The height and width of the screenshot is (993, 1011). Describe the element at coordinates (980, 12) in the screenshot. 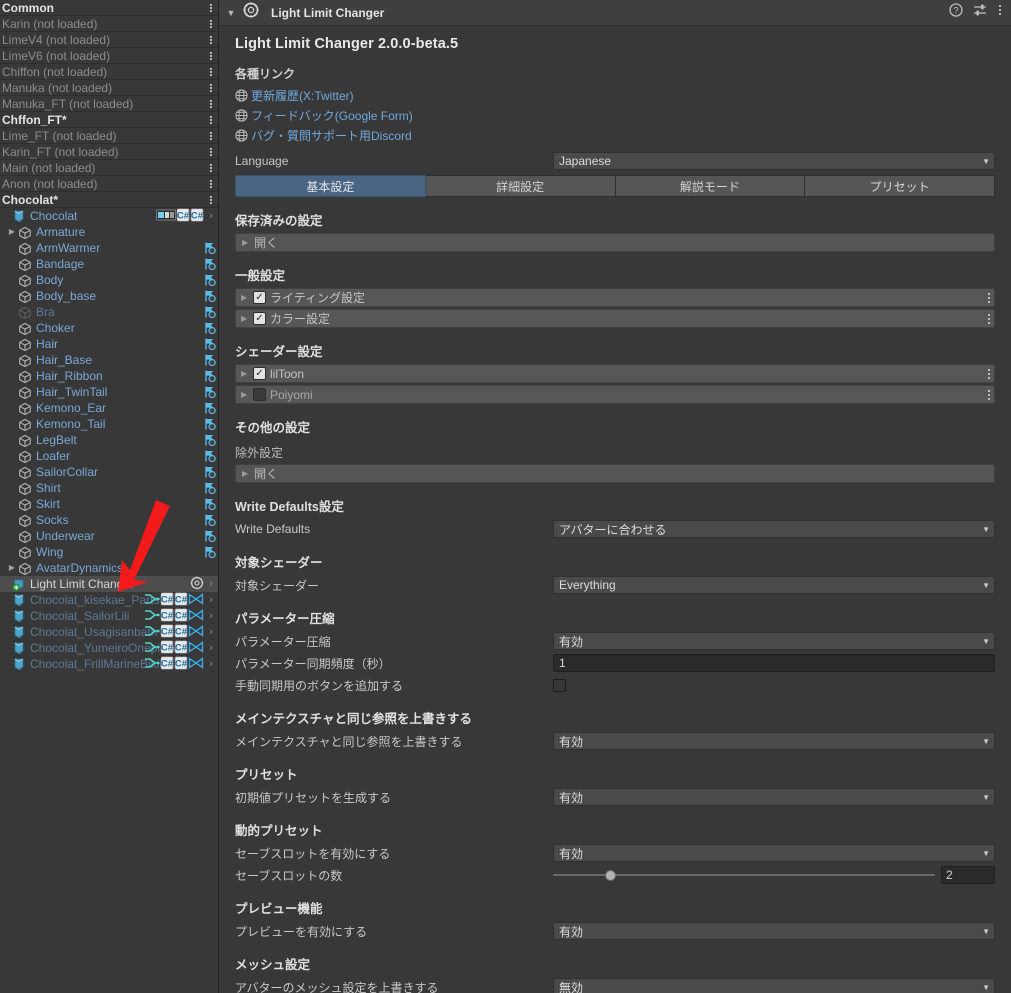

I see `preset-icon` at that location.